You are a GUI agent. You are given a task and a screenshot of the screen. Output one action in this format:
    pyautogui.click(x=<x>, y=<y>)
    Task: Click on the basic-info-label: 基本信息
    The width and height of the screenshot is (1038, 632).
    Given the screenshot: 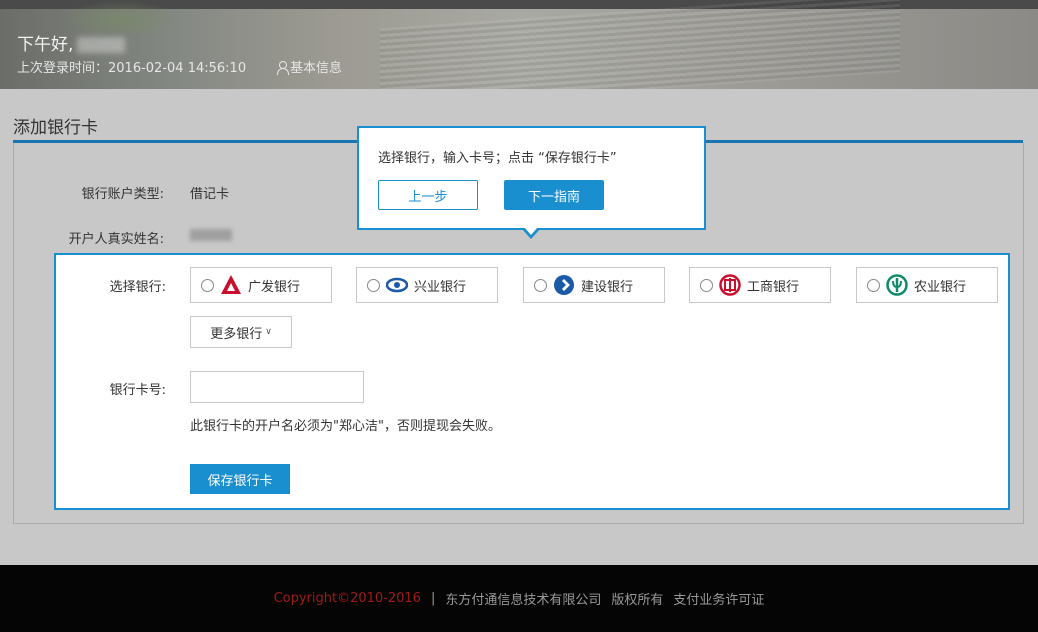 What is the action you would take?
    pyautogui.click(x=316, y=68)
    